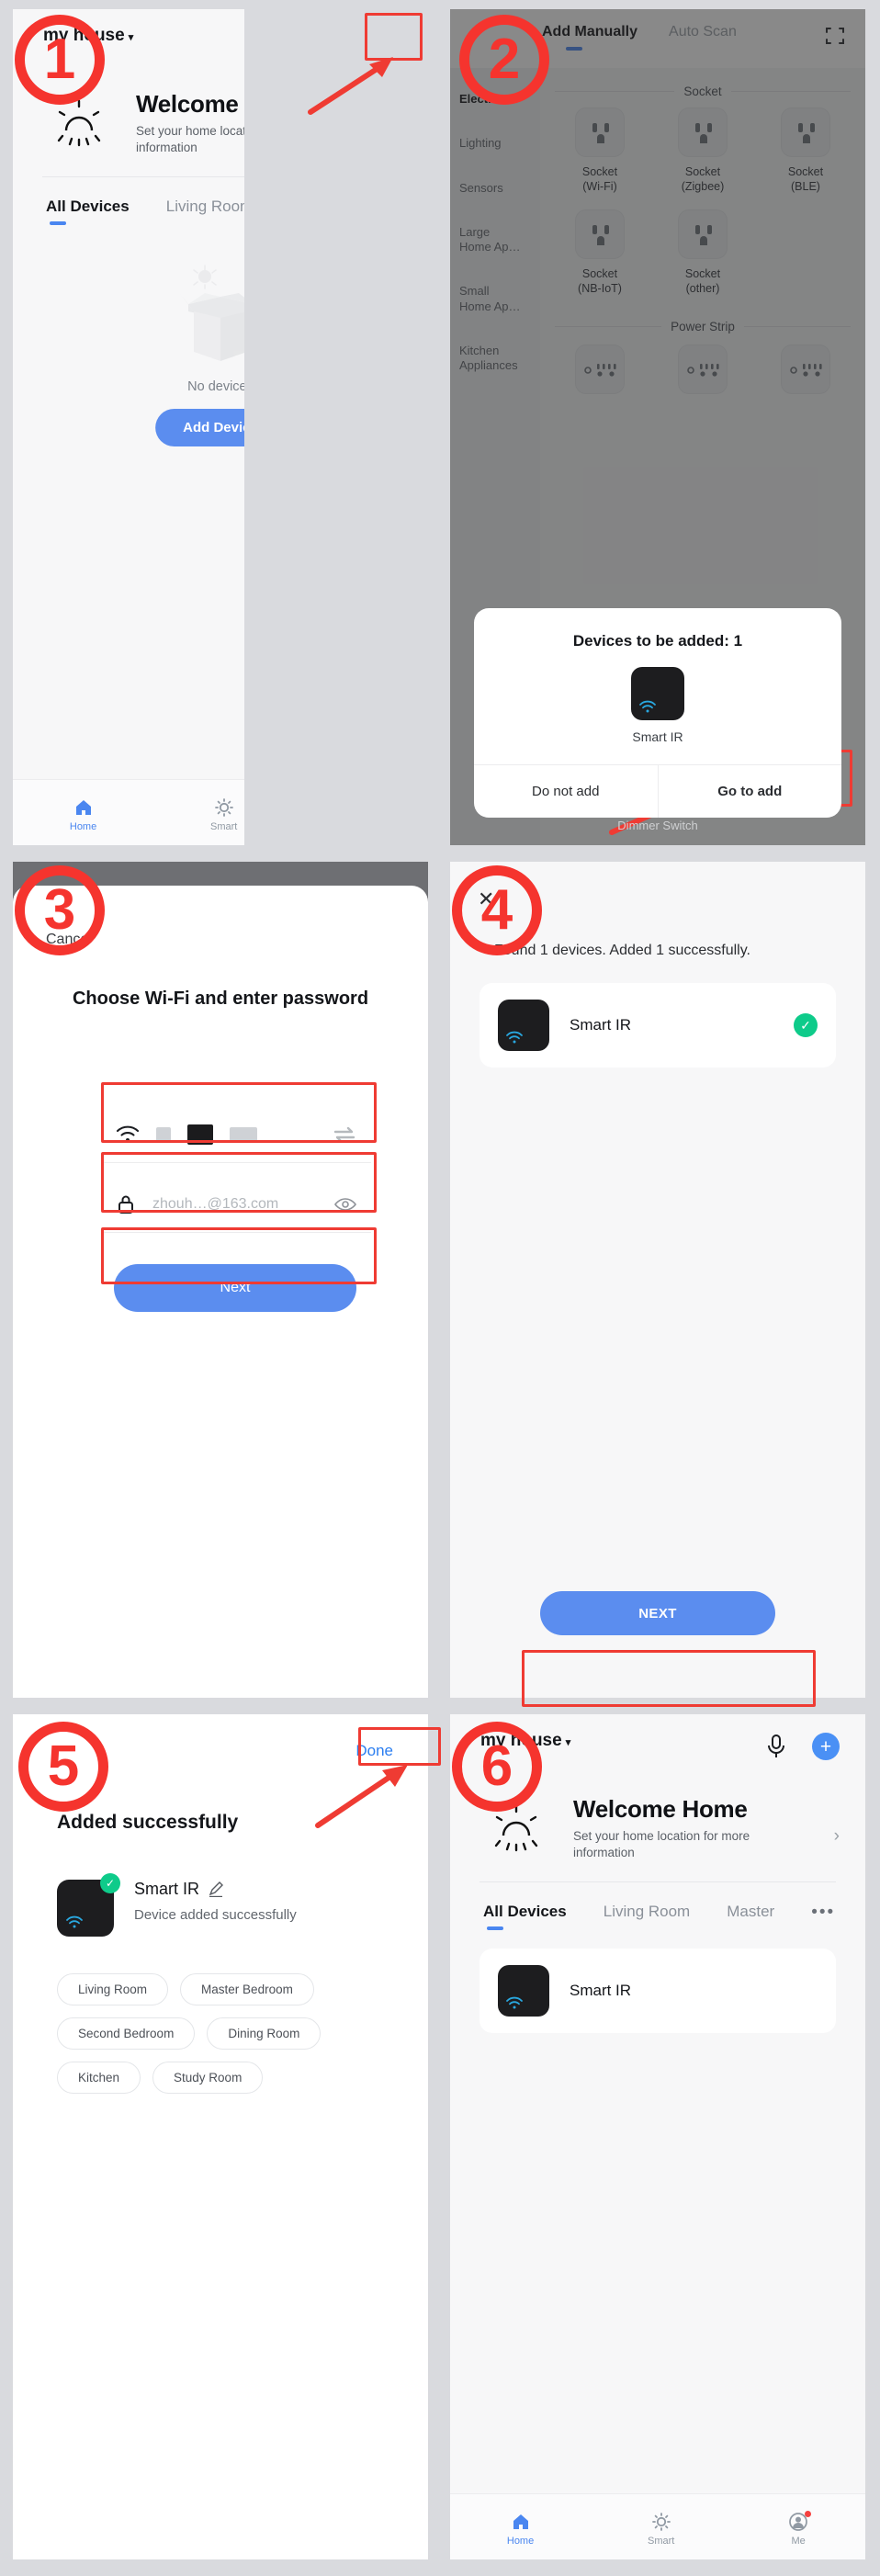 This screenshot has width=880, height=2576. Describe the element at coordinates (148, 1822) in the screenshot. I see `success-title: Added successfully` at that location.